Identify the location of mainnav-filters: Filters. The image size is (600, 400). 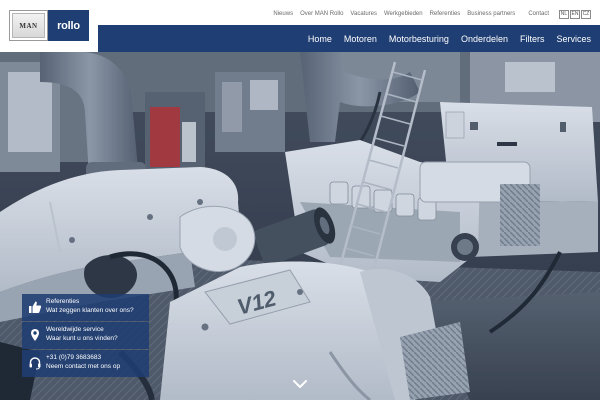
(532, 39).